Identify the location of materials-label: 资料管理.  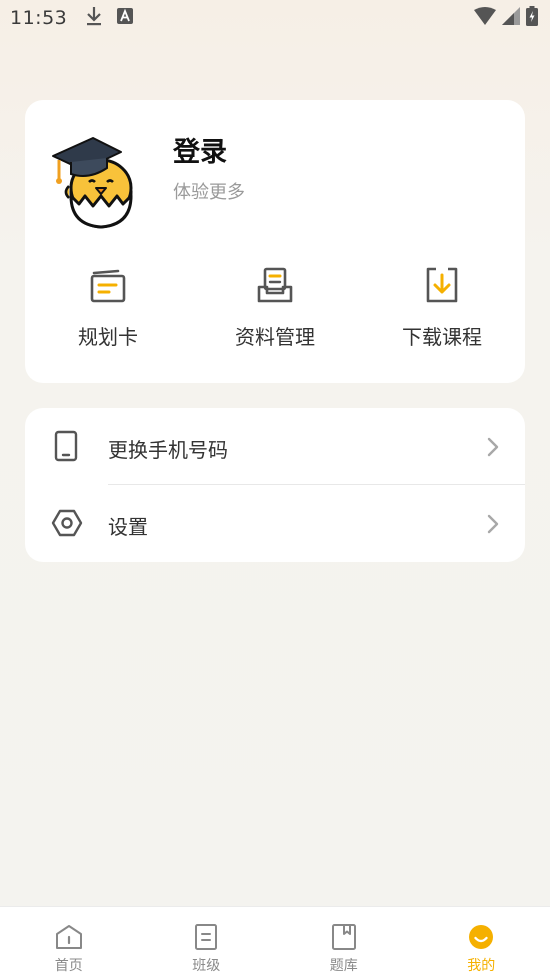
(275, 337).